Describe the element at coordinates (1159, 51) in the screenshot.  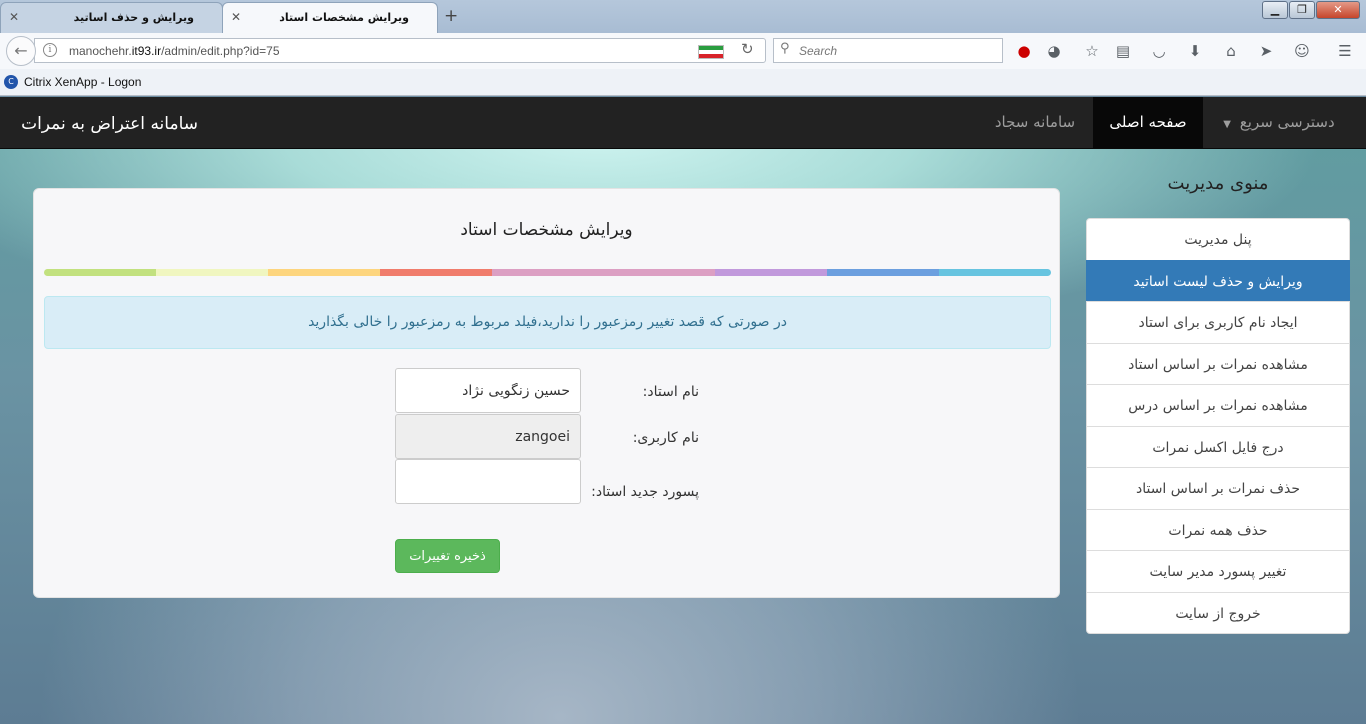
I see `pocket-icon: ◡` at that location.